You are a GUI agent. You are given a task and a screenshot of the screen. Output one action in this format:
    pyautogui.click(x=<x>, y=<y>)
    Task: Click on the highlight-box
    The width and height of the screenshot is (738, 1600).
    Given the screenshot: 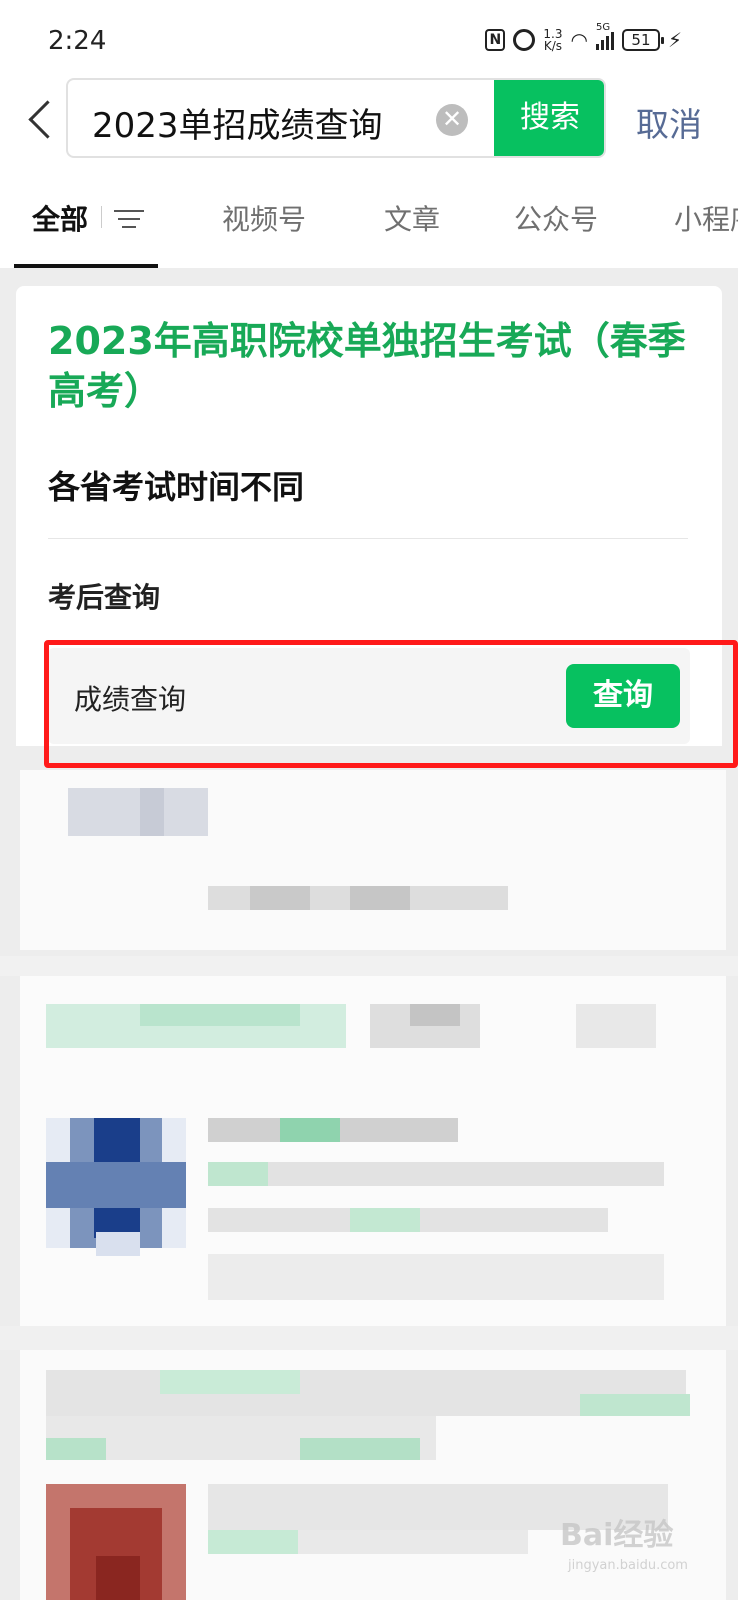 What is the action you would take?
    pyautogui.click(x=391, y=704)
    